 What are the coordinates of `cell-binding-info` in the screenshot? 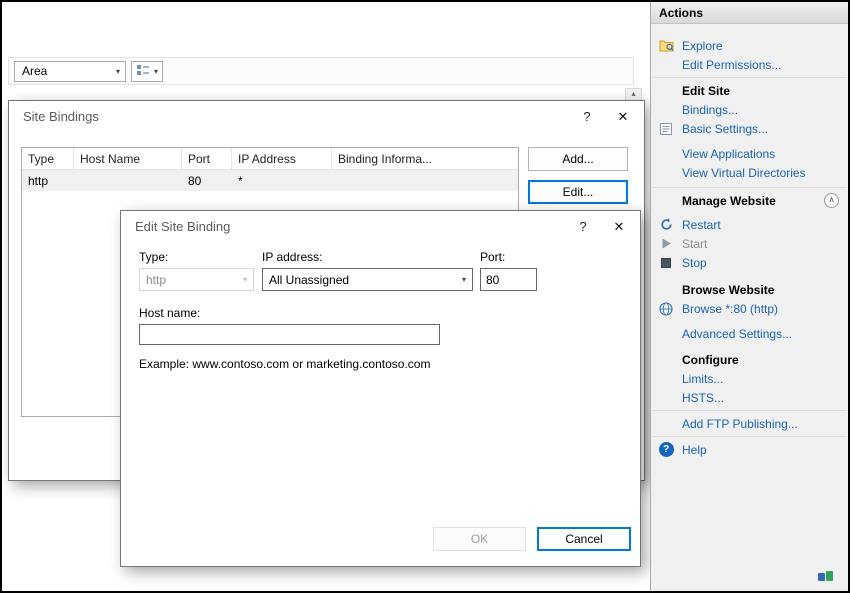 It's located at (425, 180).